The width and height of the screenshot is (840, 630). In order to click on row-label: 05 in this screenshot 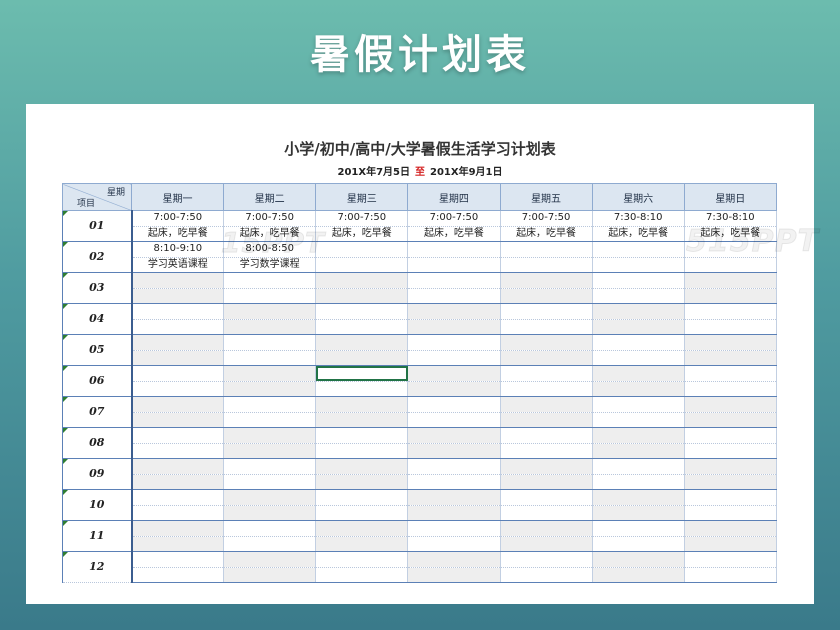, I will do `click(97, 350)`.